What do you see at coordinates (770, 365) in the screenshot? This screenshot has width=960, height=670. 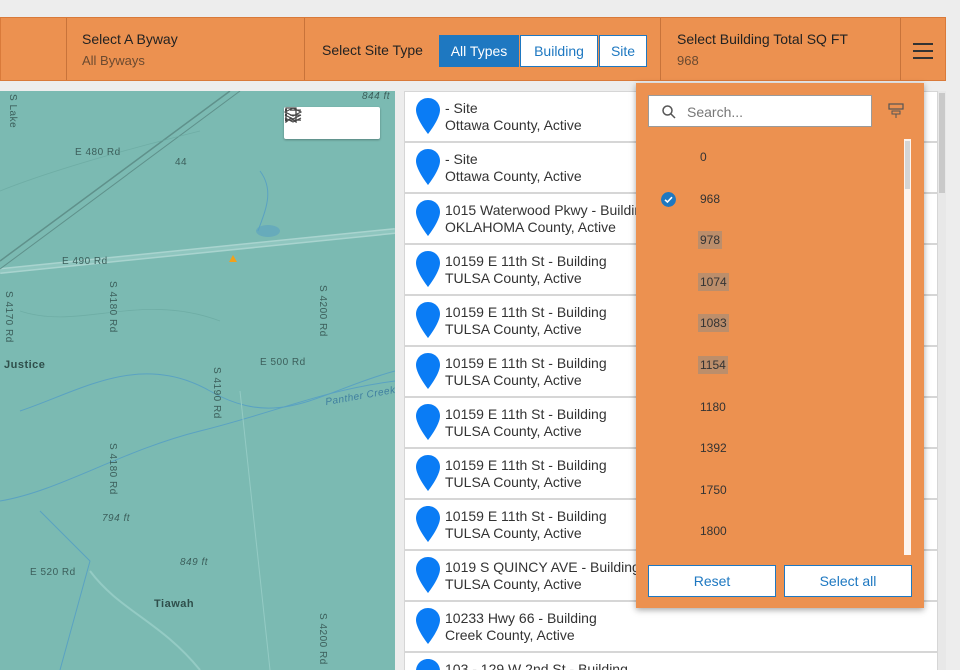 I see `sqft-option: 1154` at bounding box center [770, 365].